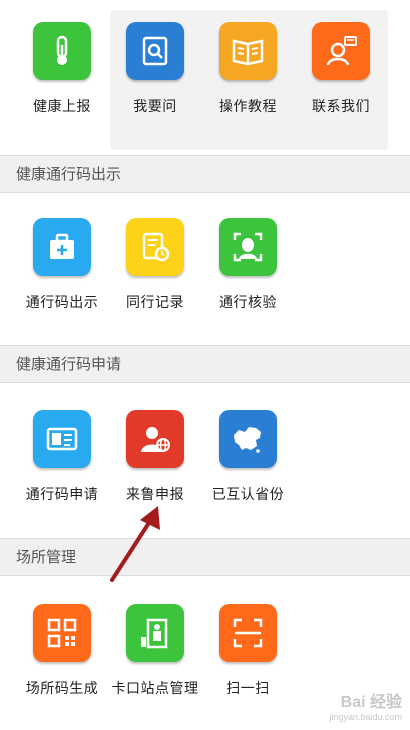 This screenshot has width=410, height=730. I want to click on tutorial-label: 操作教程, so click(248, 107).